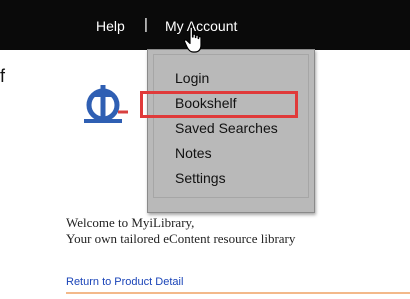  What do you see at coordinates (110, 26) in the screenshot?
I see `help-link: Help` at bounding box center [110, 26].